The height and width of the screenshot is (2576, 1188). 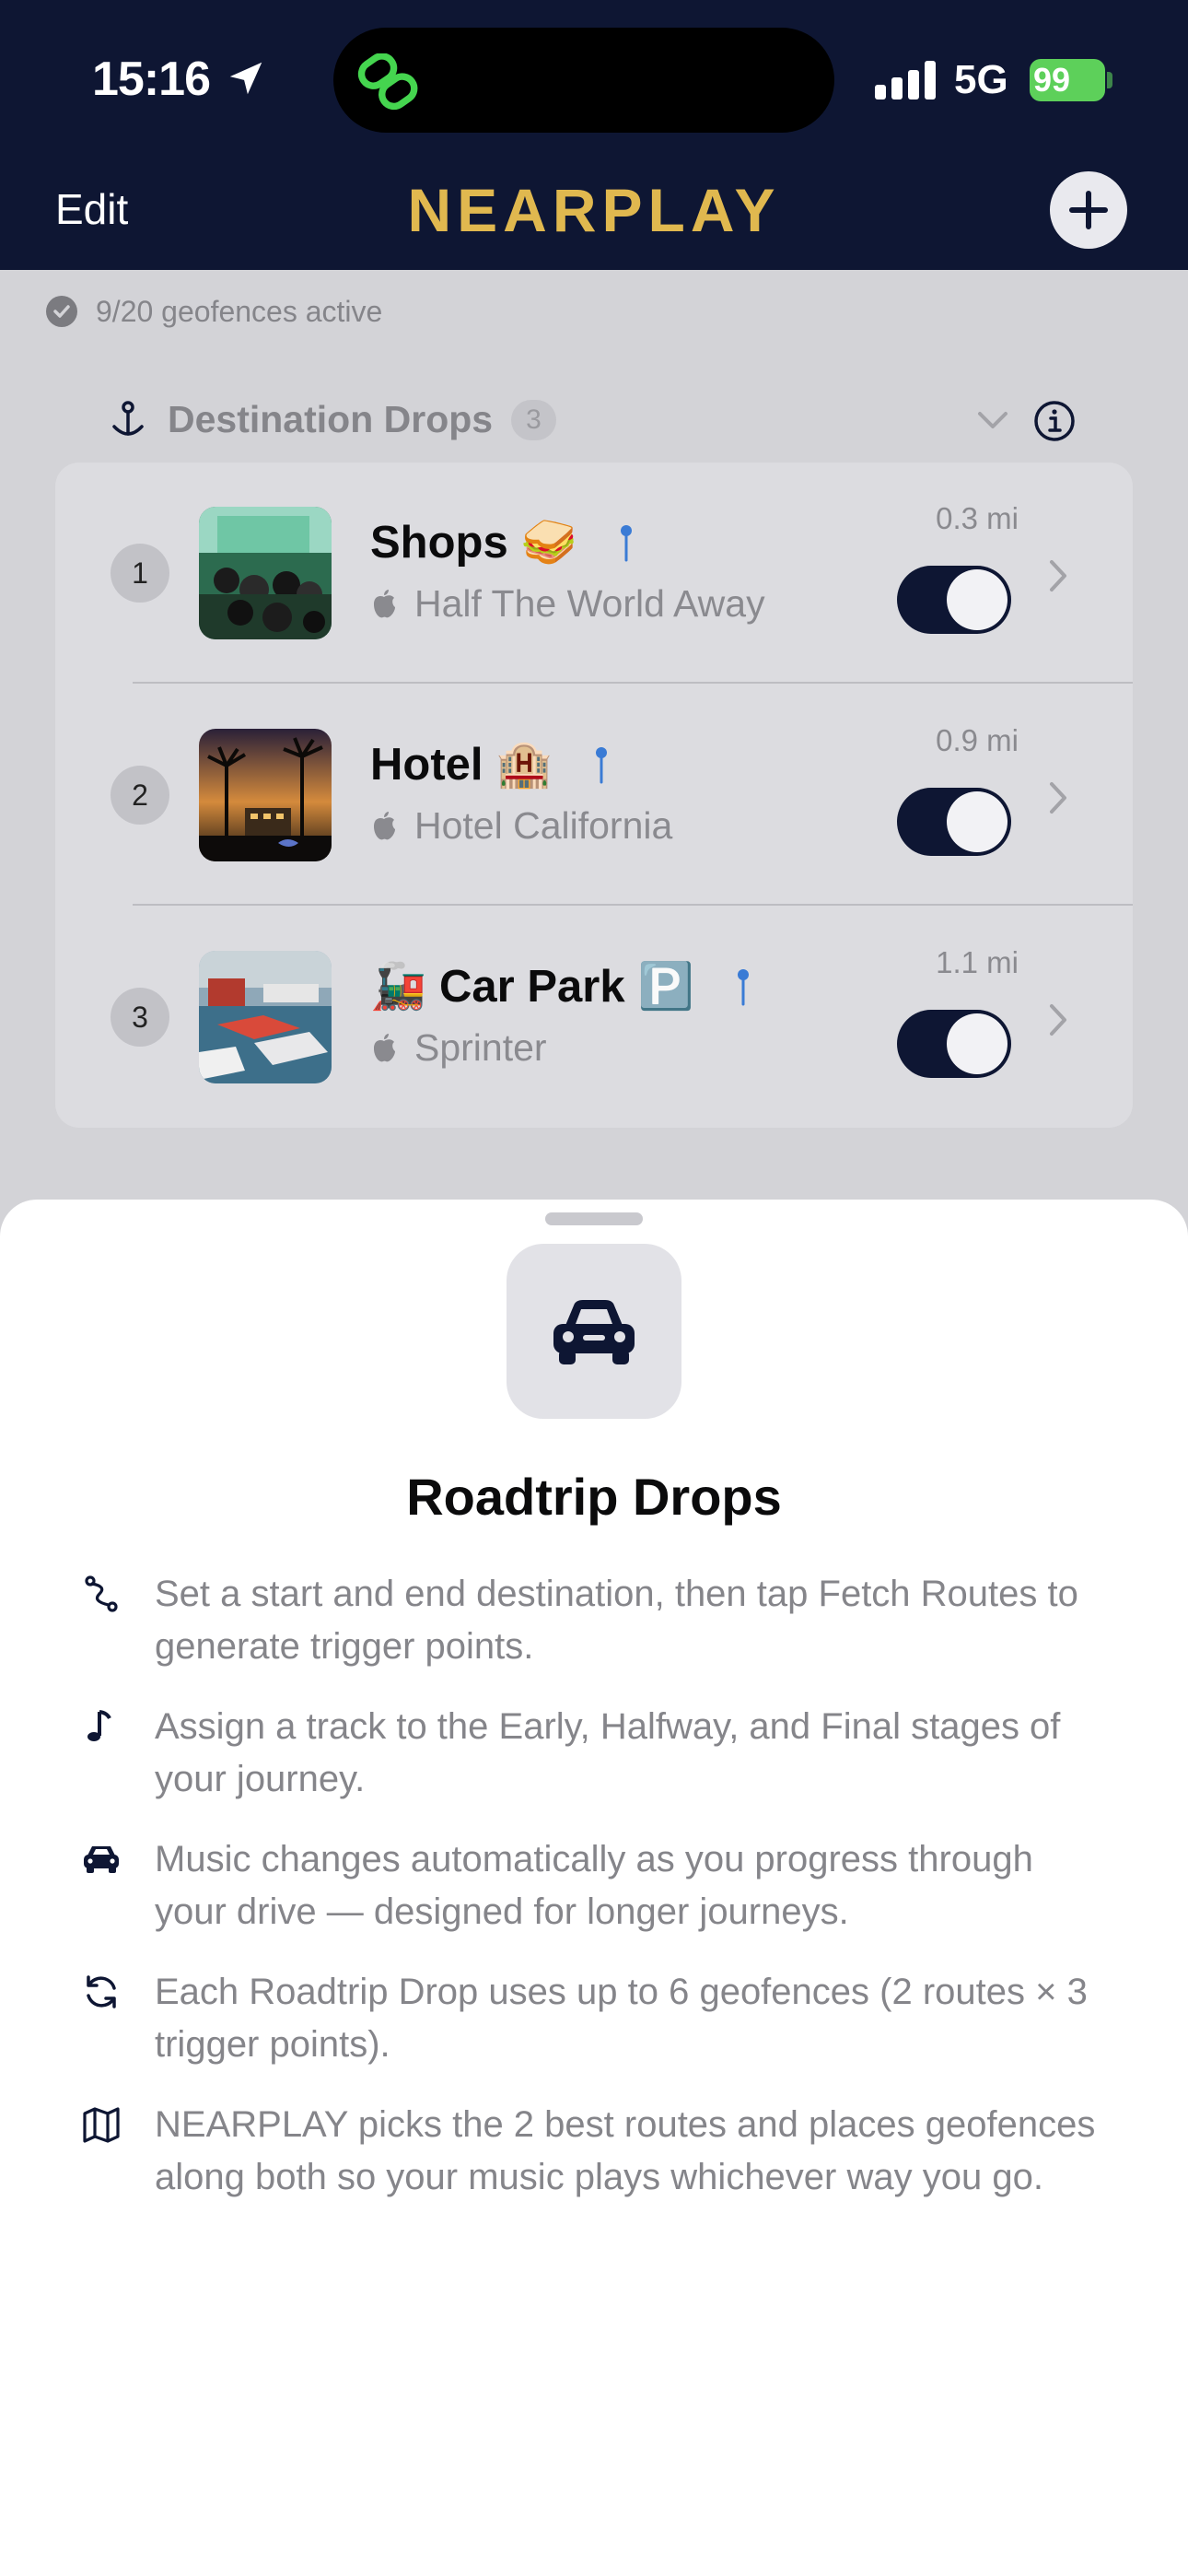 What do you see at coordinates (387, 82) in the screenshot?
I see `link-icon` at bounding box center [387, 82].